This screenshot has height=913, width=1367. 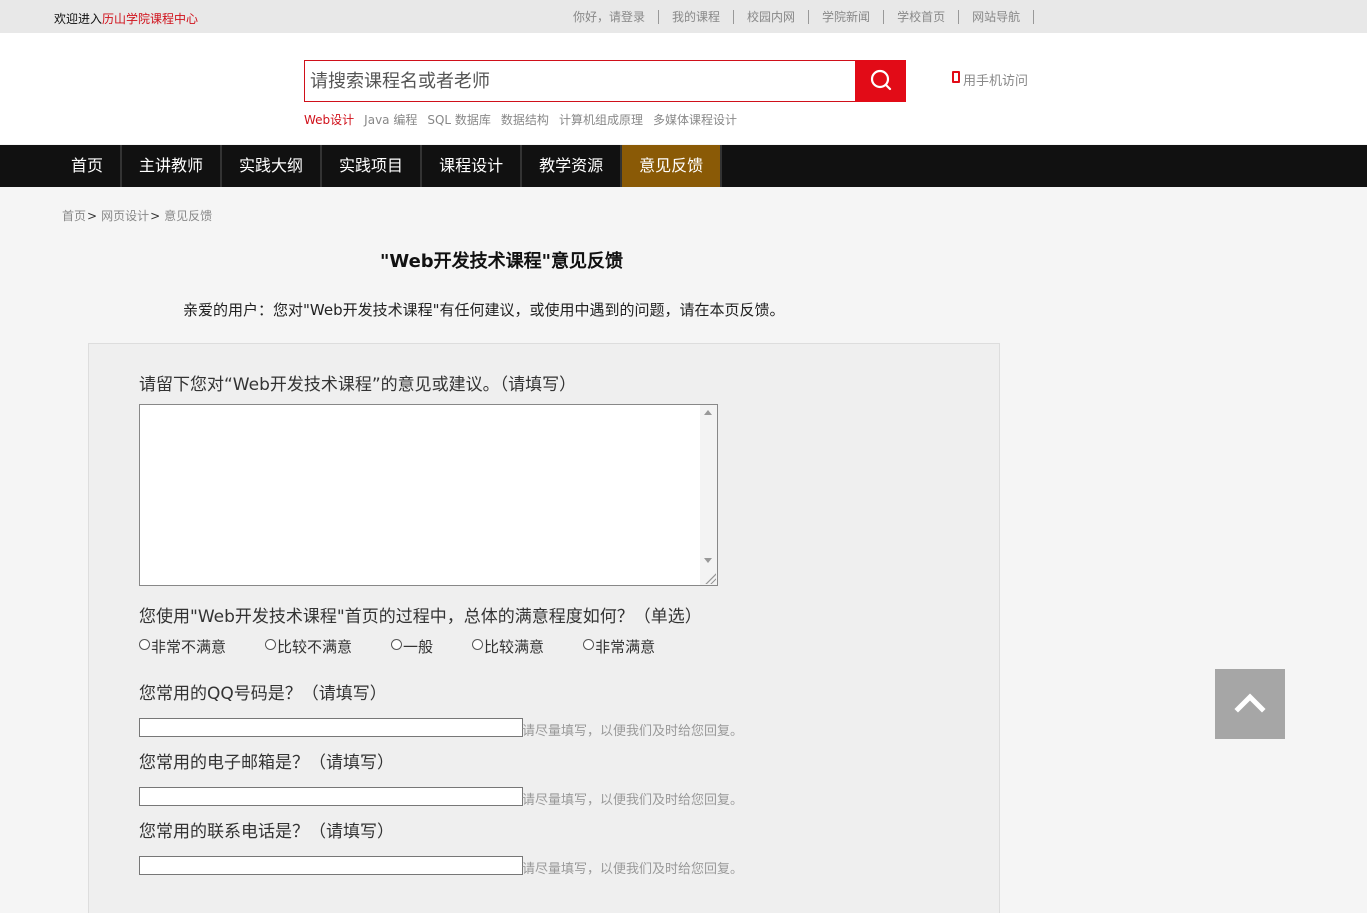 I want to click on breadcrumb-web-design: 网页设计, so click(x=125, y=216).